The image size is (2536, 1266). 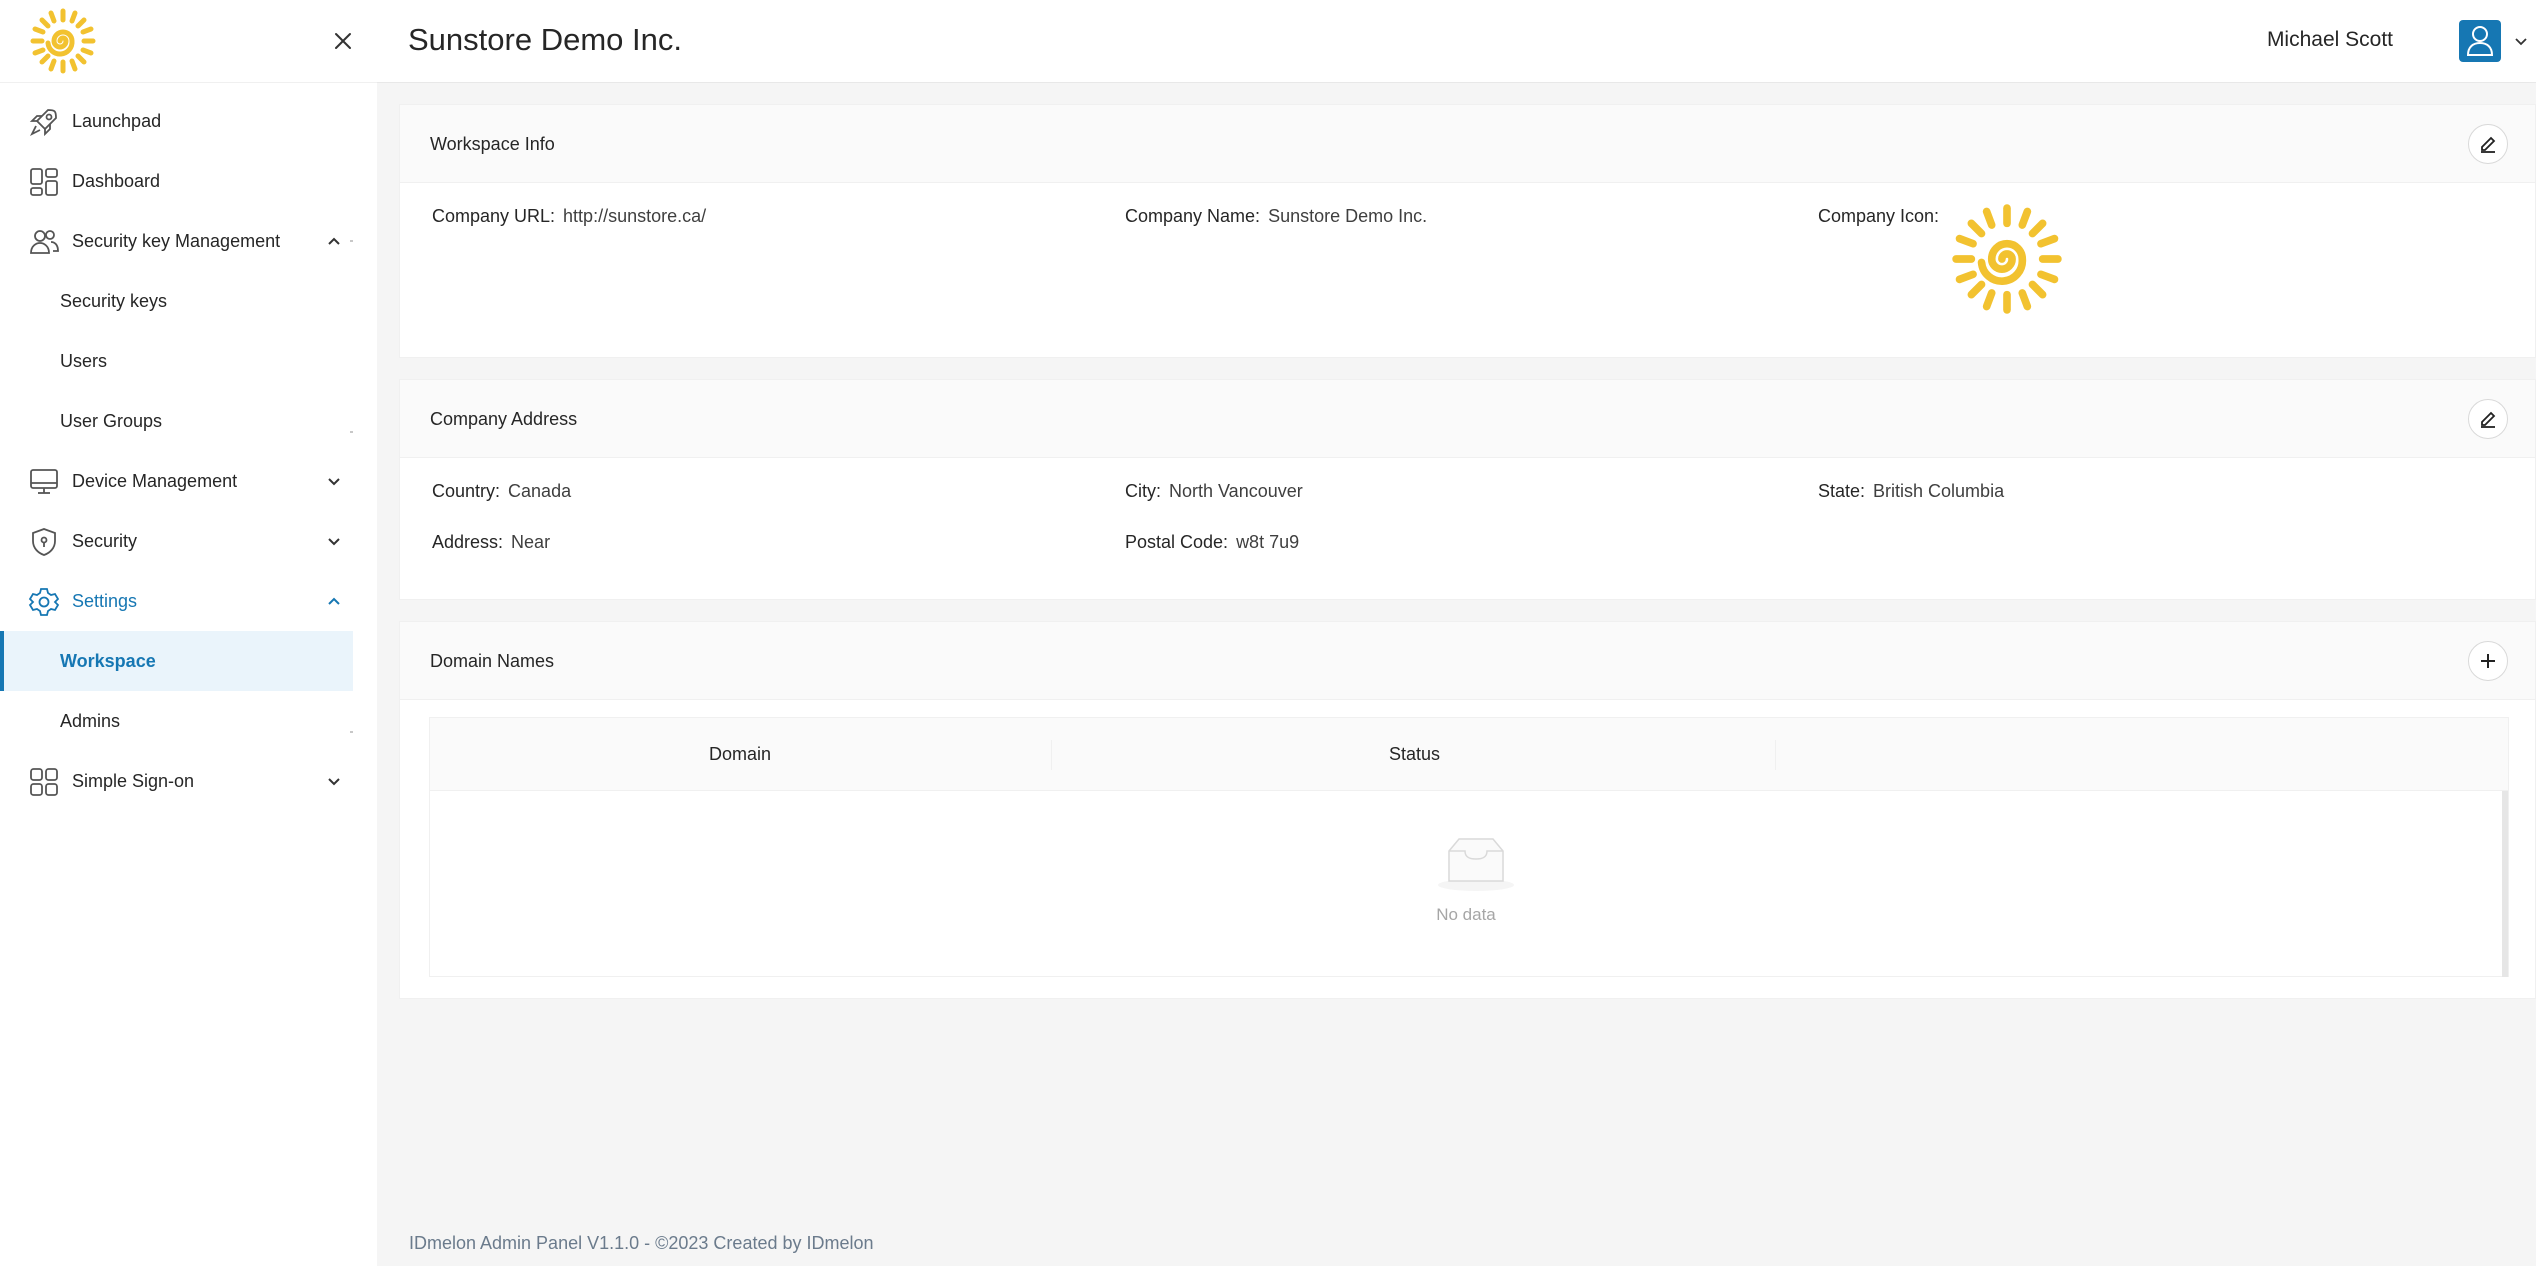 I want to click on edit-address-button, so click(x=2488, y=419).